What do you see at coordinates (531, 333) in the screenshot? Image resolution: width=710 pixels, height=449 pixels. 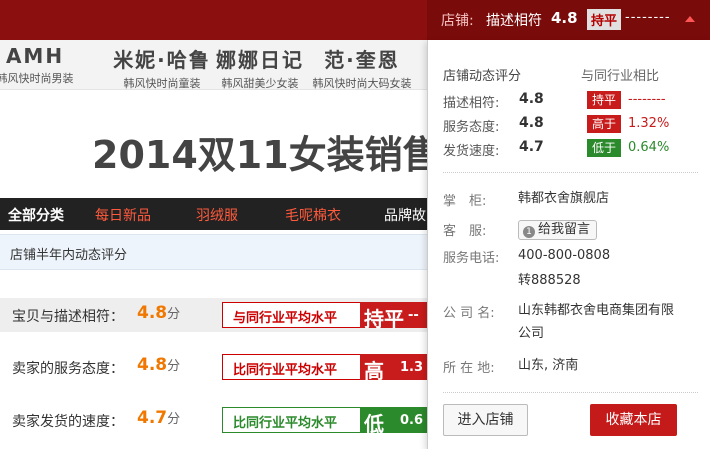 I see `company-name-cont: 公司` at bounding box center [531, 333].